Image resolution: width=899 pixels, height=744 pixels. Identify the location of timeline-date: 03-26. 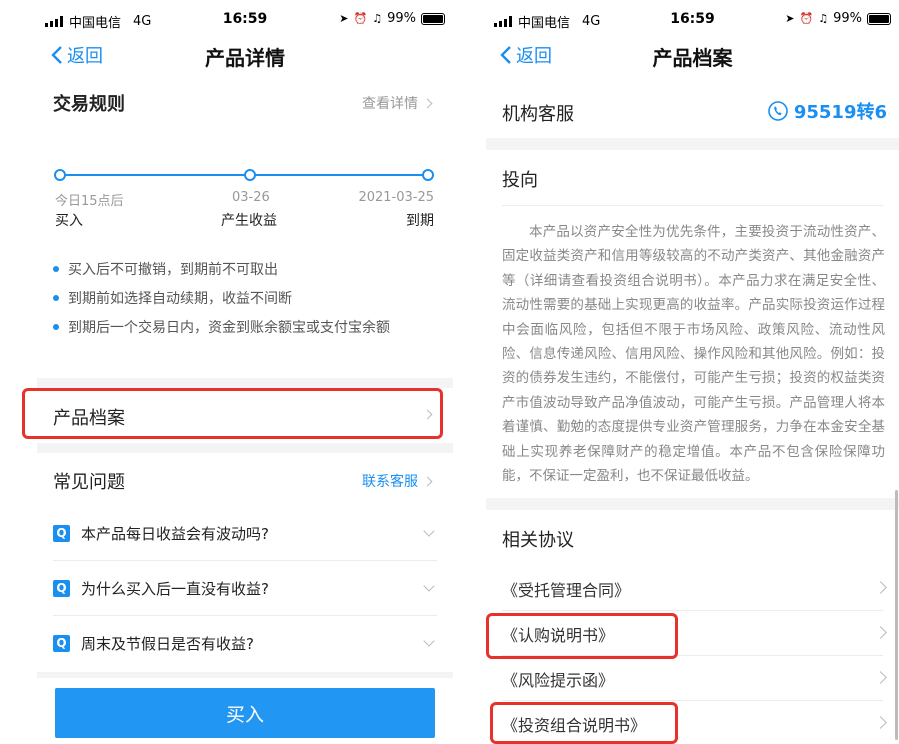
(251, 197).